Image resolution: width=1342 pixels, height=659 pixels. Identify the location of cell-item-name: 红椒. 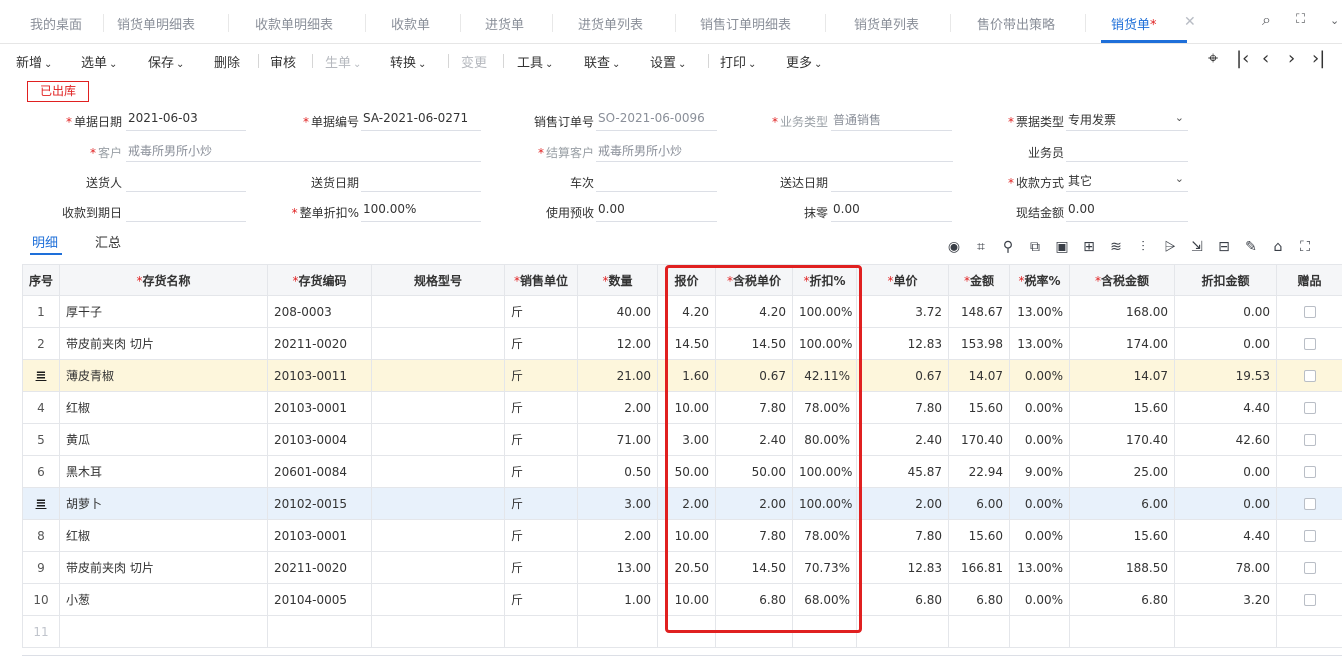
(163, 535).